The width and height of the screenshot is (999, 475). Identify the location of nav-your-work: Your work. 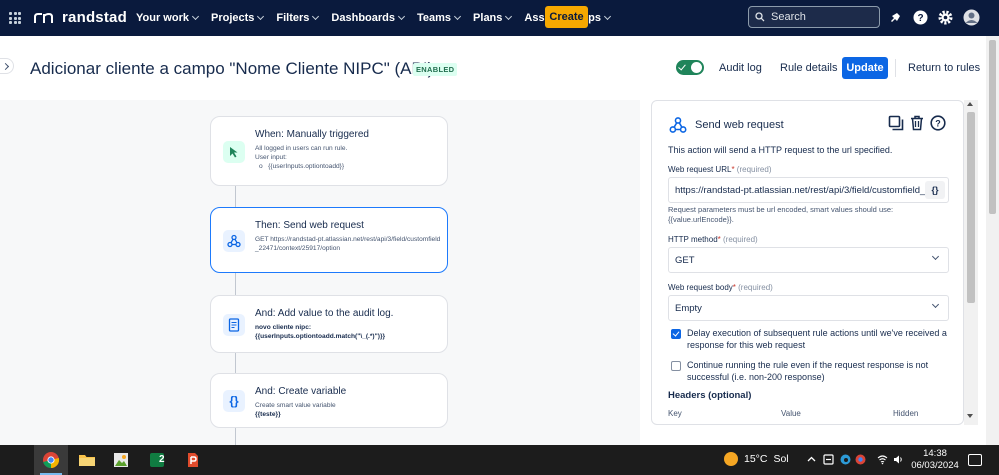
(168, 18).